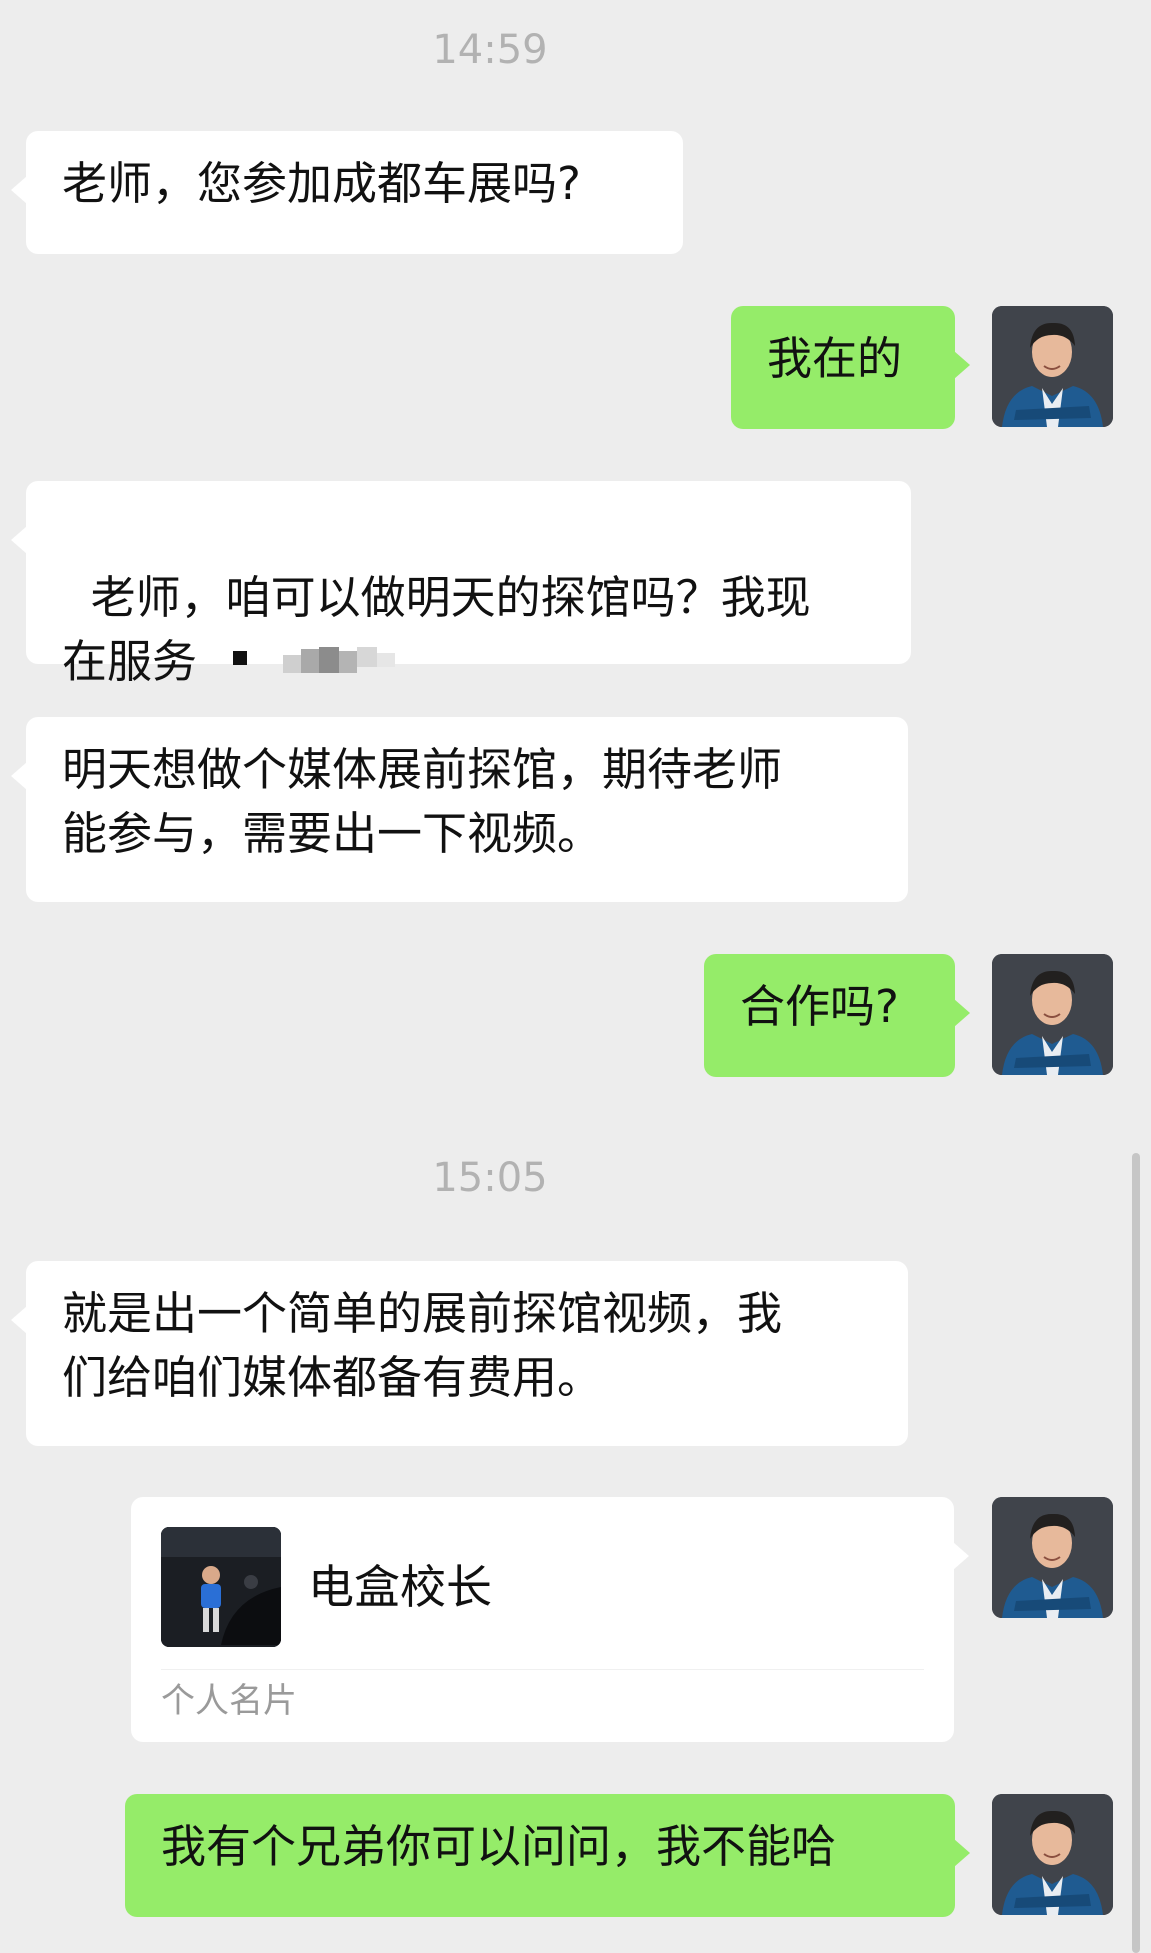 This screenshot has width=1151, height=1953. I want to click on timestamp: 14:59, so click(490, 50).